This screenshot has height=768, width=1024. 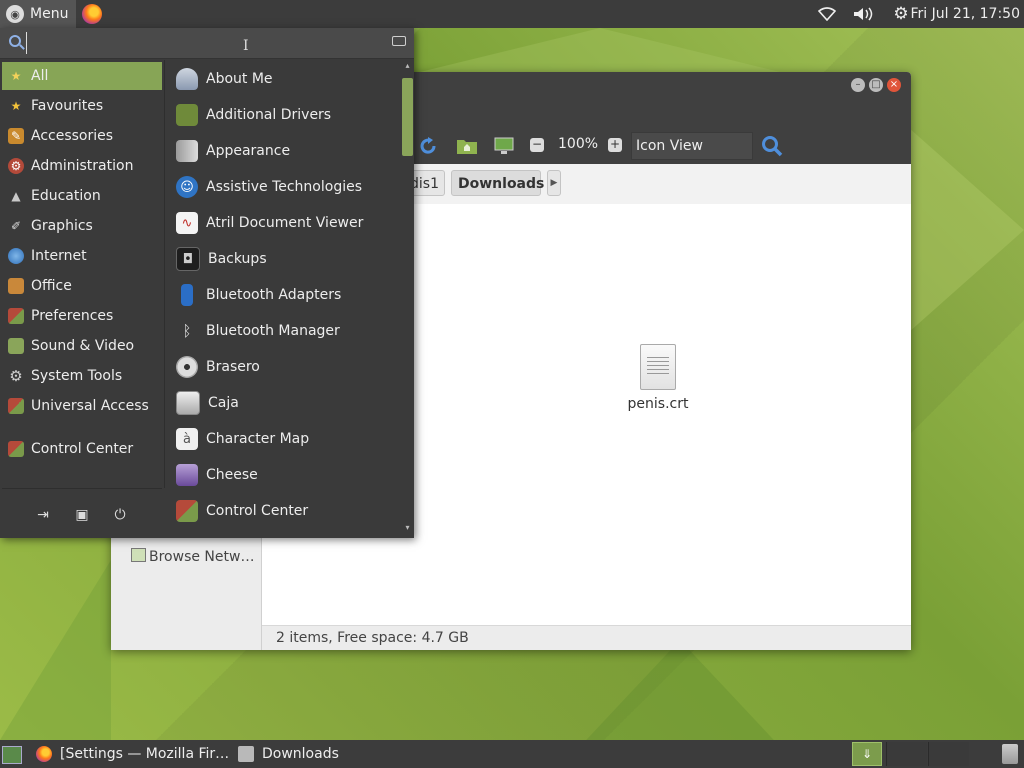 What do you see at coordinates (120, 515) in the screenshot?
I see `power-icon: ⏻` at bounding box center [120, 515].